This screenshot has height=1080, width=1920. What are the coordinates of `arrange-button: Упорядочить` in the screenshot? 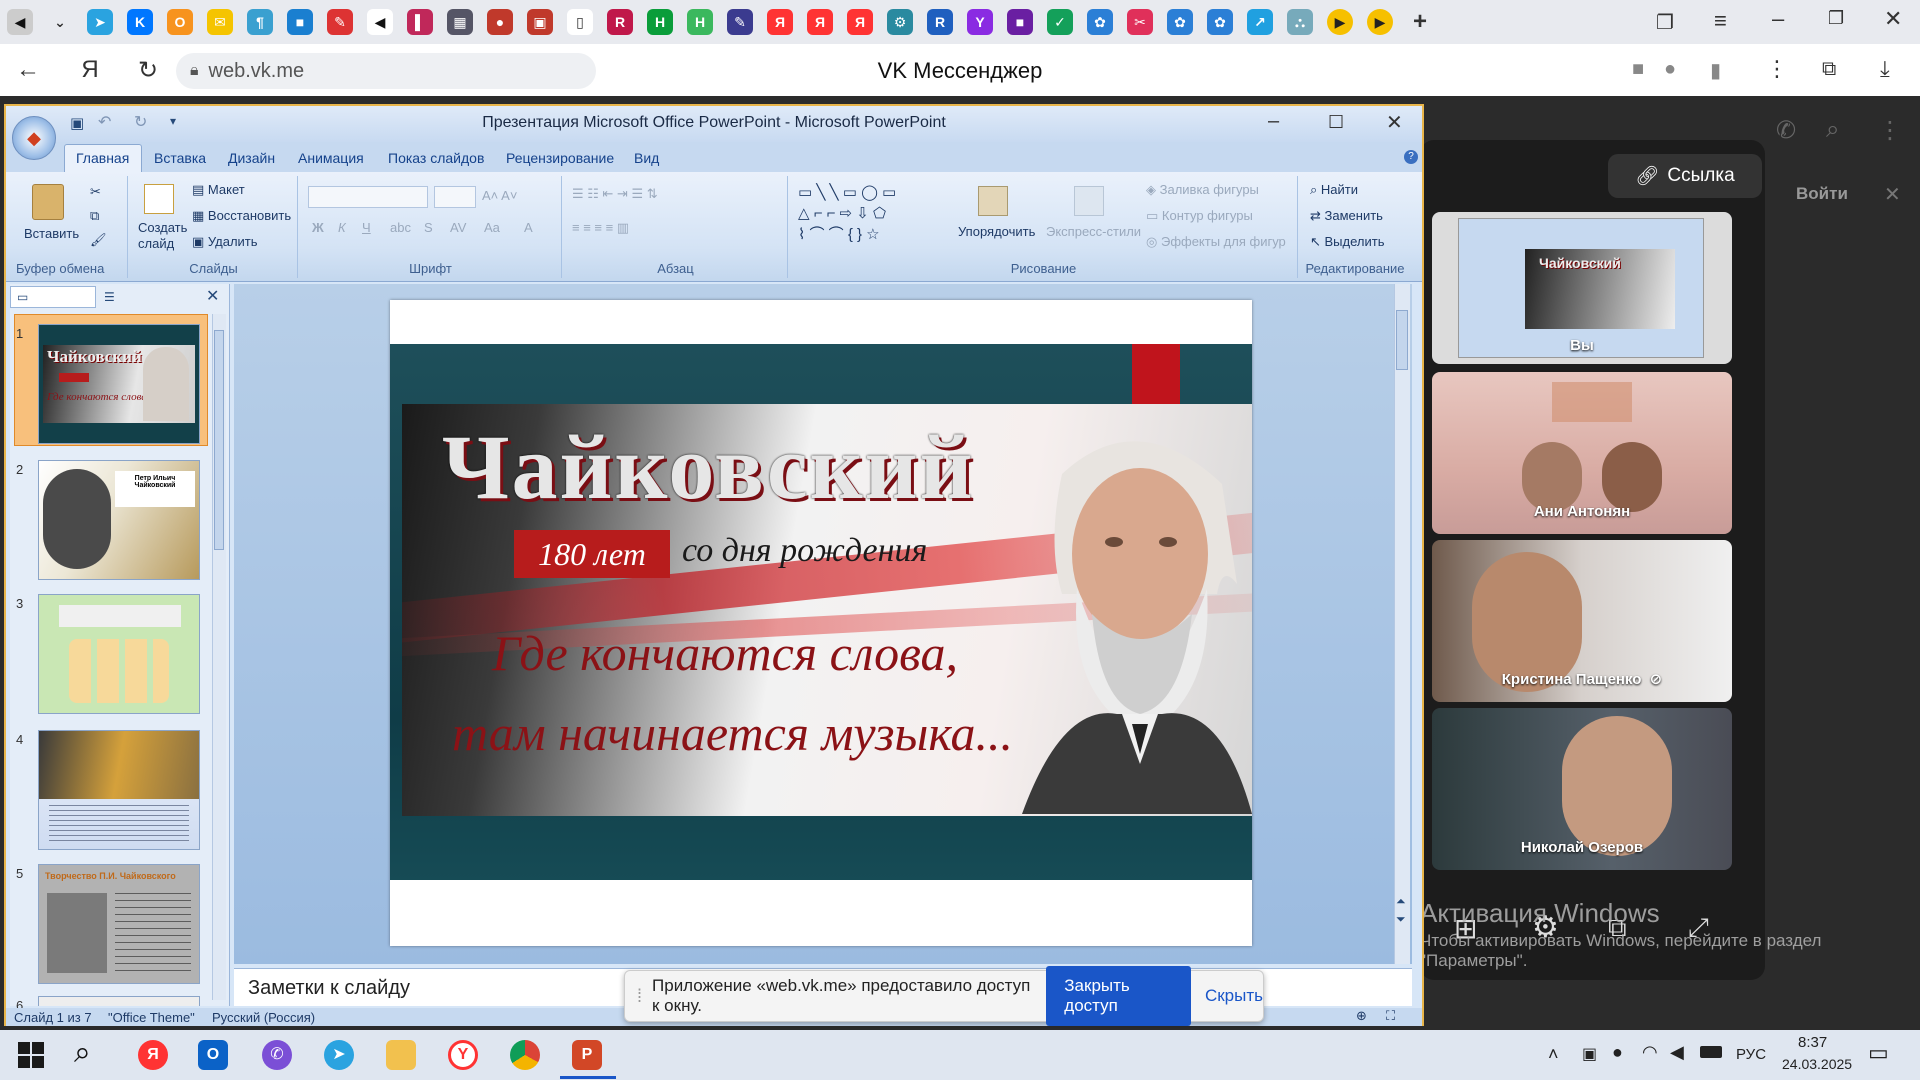 It's located at (996, 231).